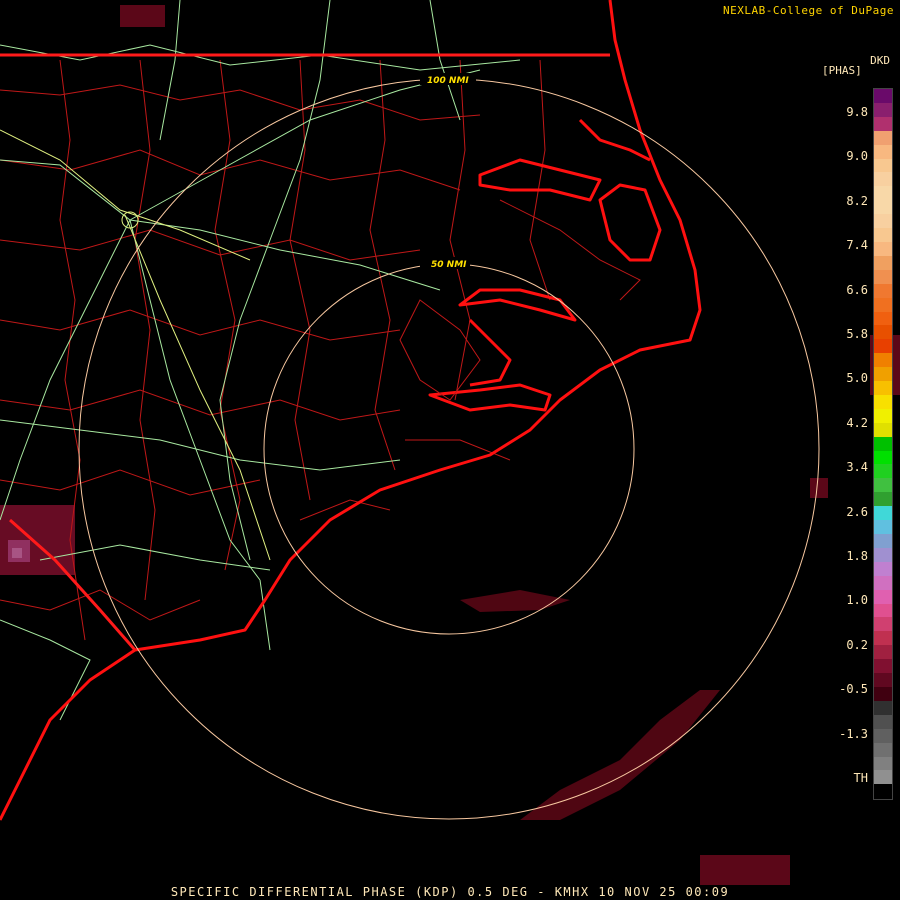 The height and width of the screenshot is (900, 900). Describe the element at coordinates (860, 778) in the screenshot. I see `color-scale-tick: TH` at that location.